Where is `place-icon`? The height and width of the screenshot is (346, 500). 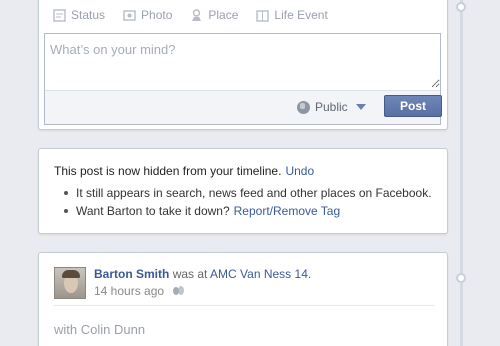
place-icon is located at coordinates (197, 14).